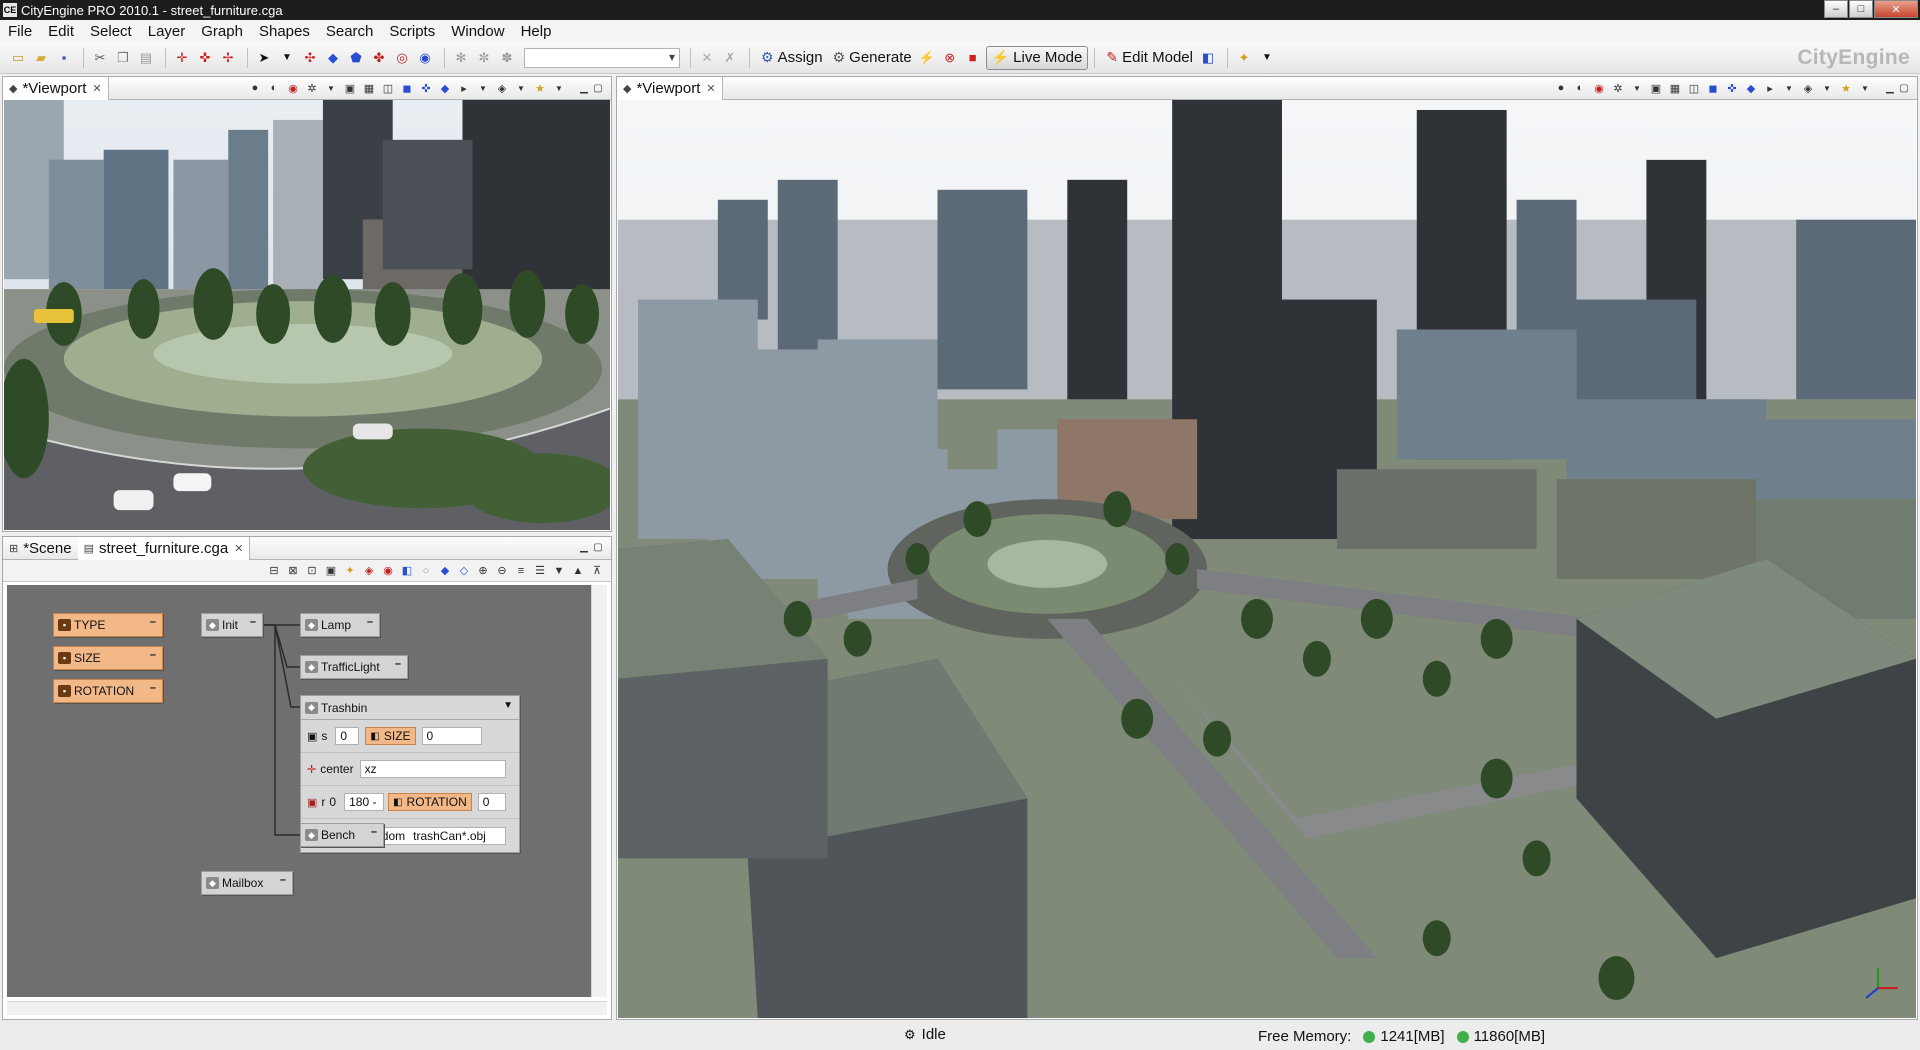  Describe the element at coordinates (18, 58) in the screenshot. I see `new-icon: ▭` at that location.